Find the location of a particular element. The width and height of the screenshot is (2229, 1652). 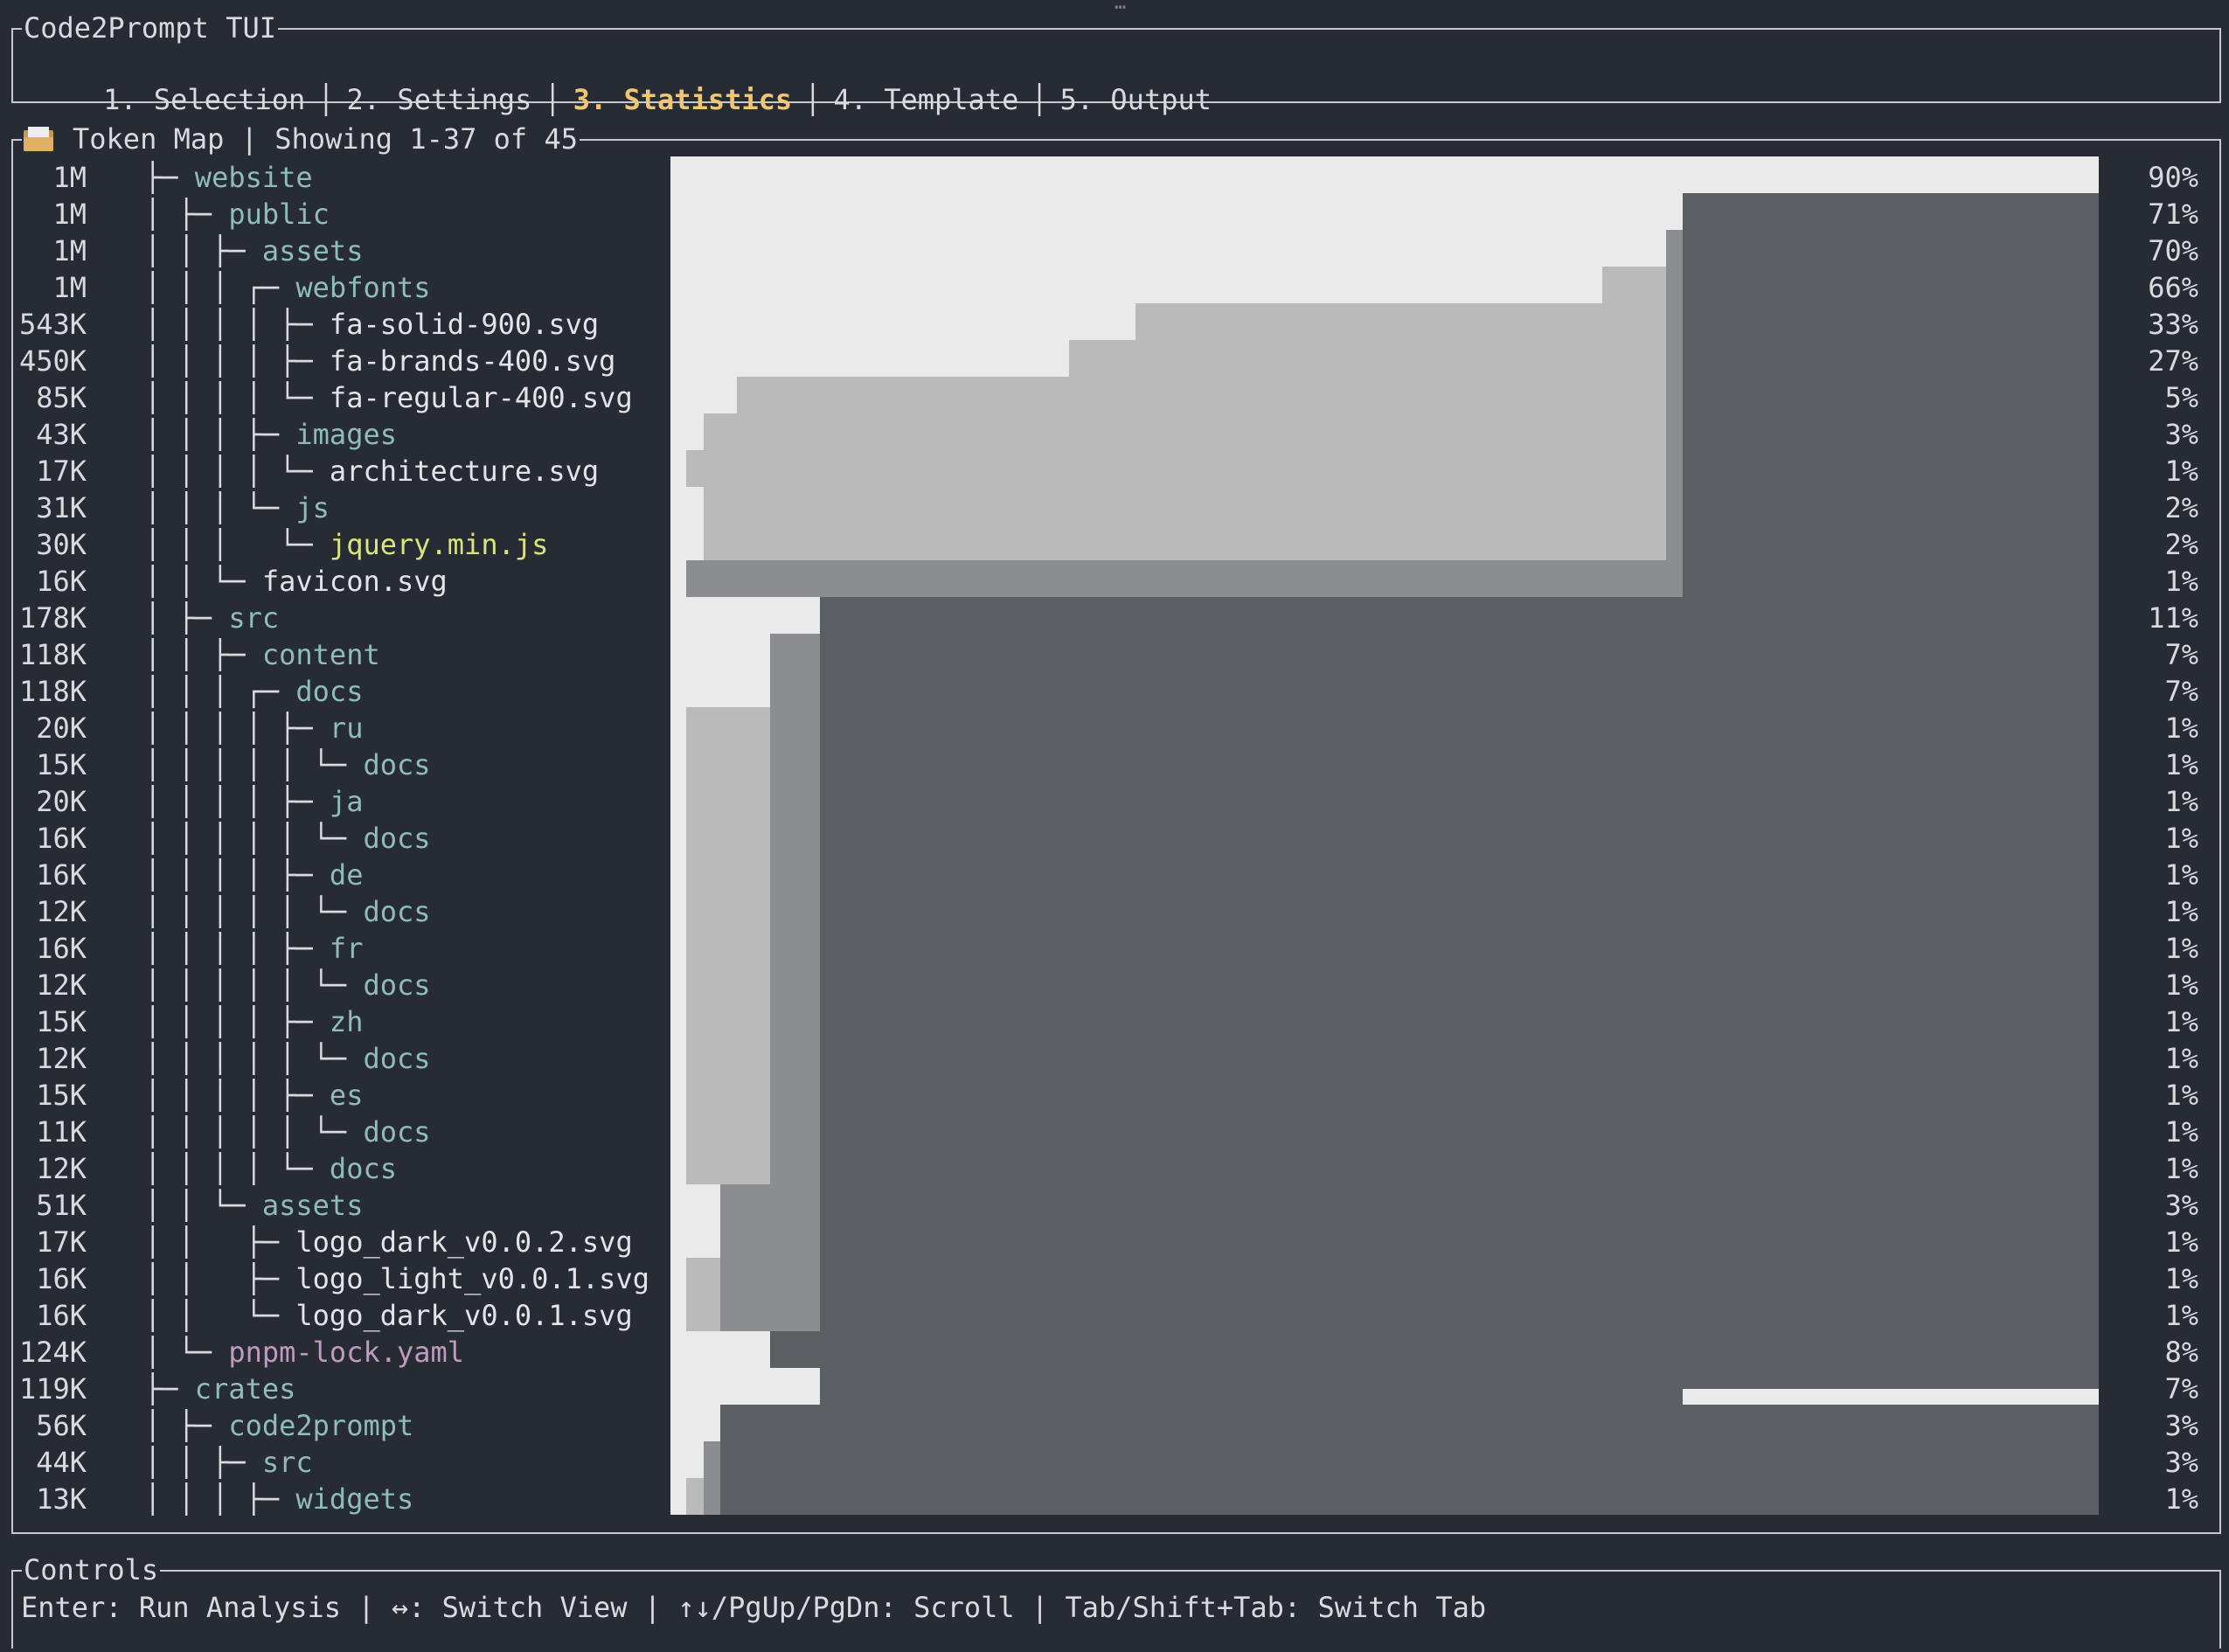

tree-branch: │ │ │ │ ├─ zh is located at coordinates (253, 1022).